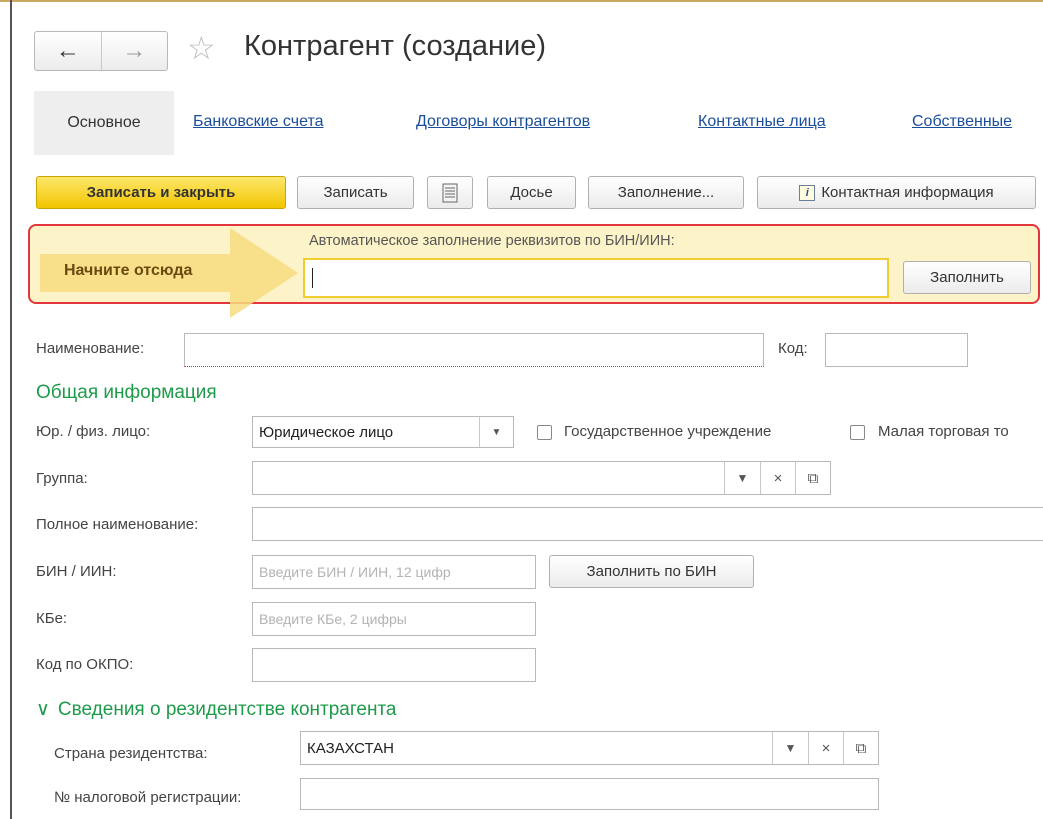 The width and height of the screenshot is (1043, 819). What do you see at coordinates (474, 350) in the screenshot?
I see `name-input` at bounding box center [474, 350].